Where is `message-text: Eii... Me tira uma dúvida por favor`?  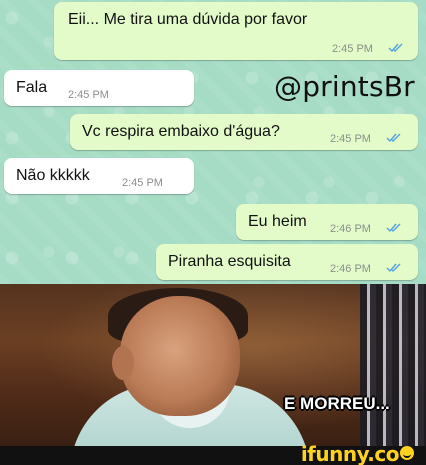 message-text: Eii... Me tira uma dúvida por favor is located at coordinates (188, 19).